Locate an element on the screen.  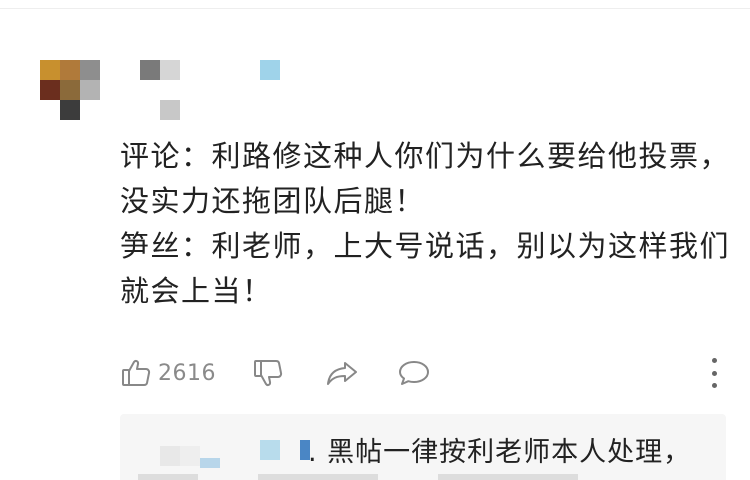
thumbs-up-icon is located at coordinates (136, 373).